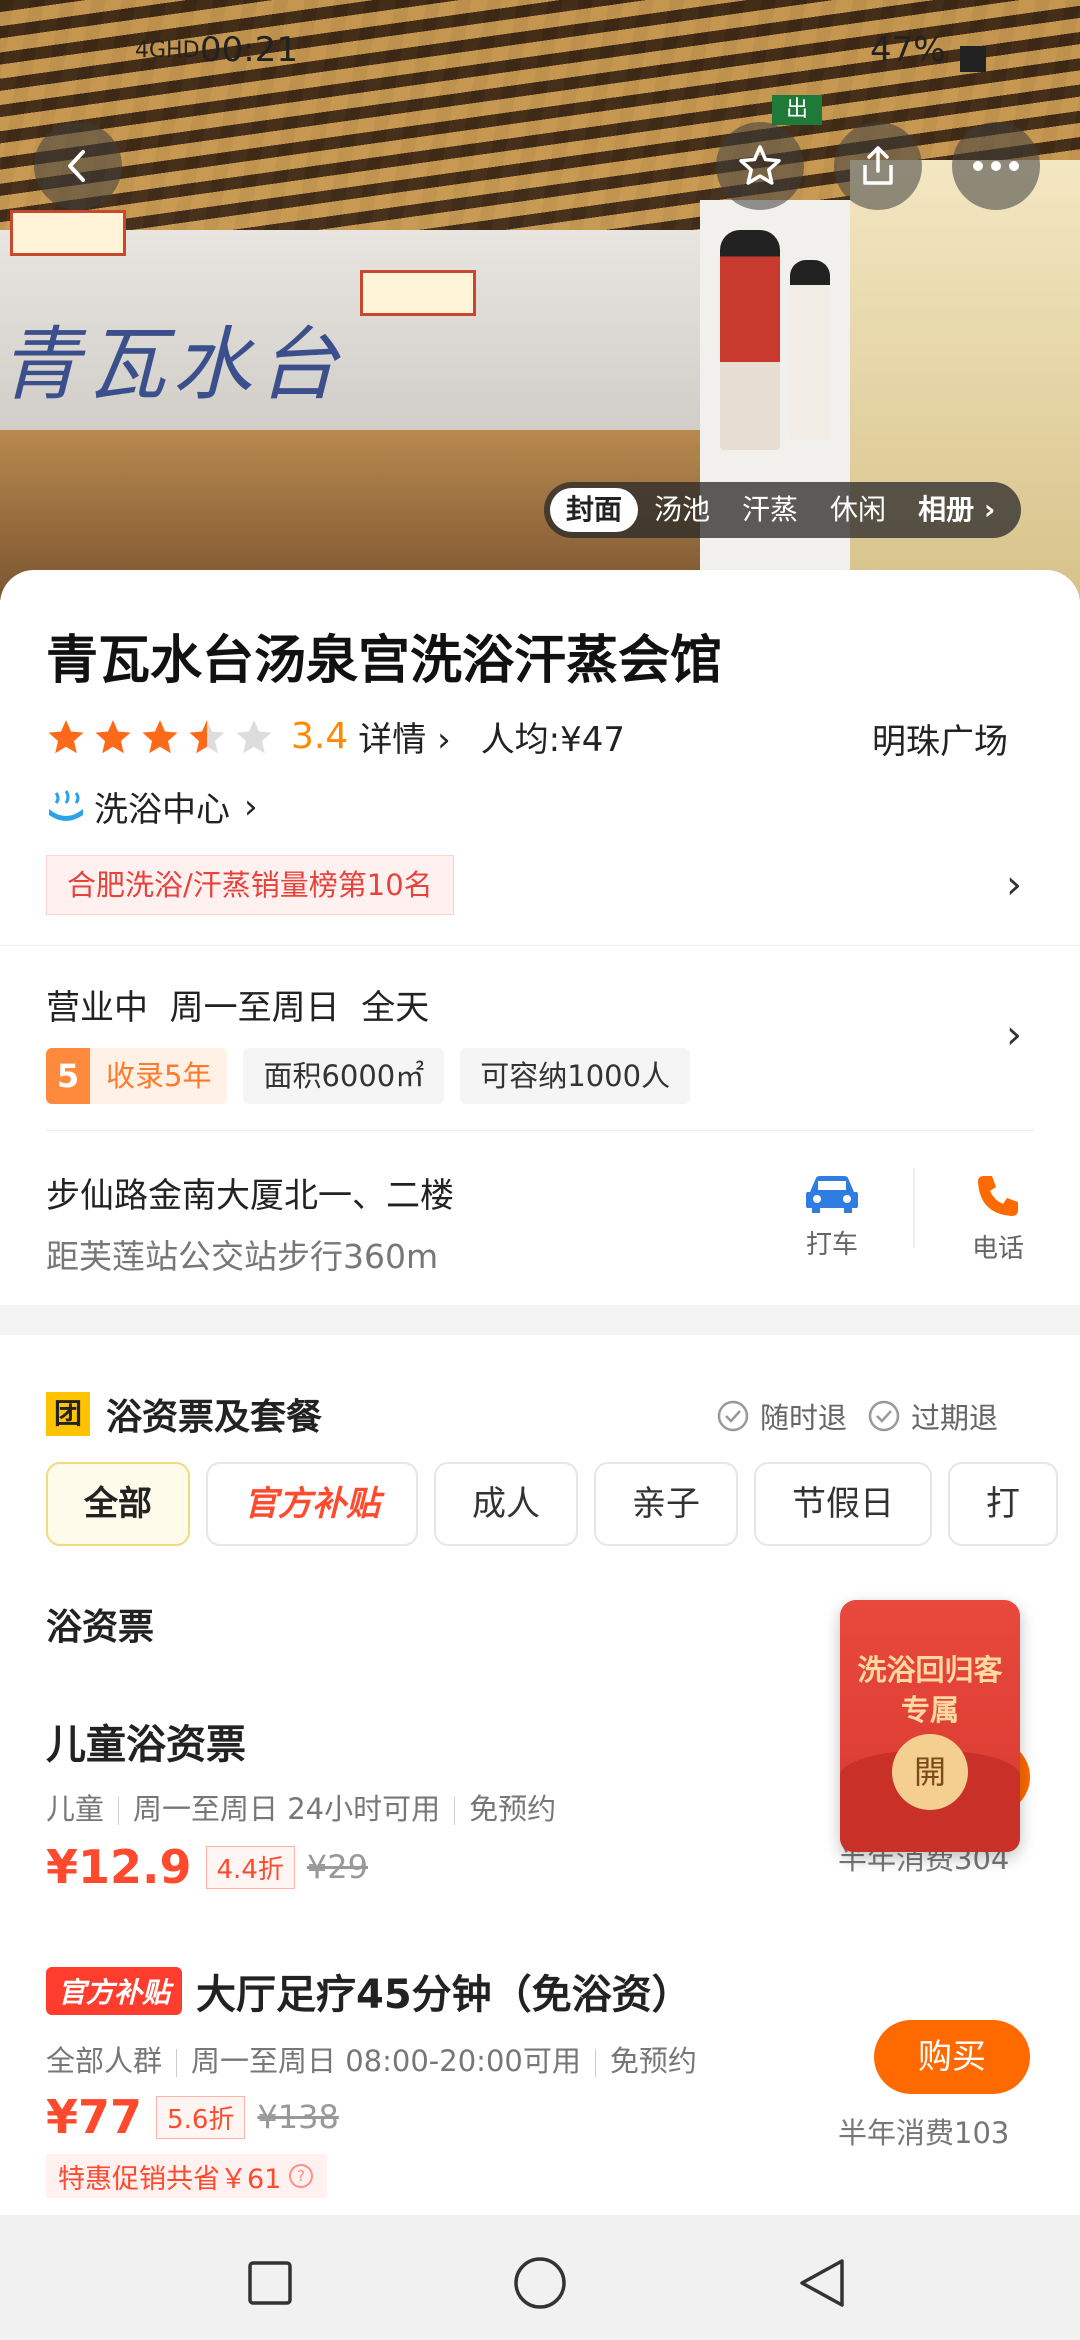 The height and width of the screenshot is (2340, 1080). Describe the element at coordinates (930, 1772) in the screenshot. I see `open-envelope-button: 開` at that location.